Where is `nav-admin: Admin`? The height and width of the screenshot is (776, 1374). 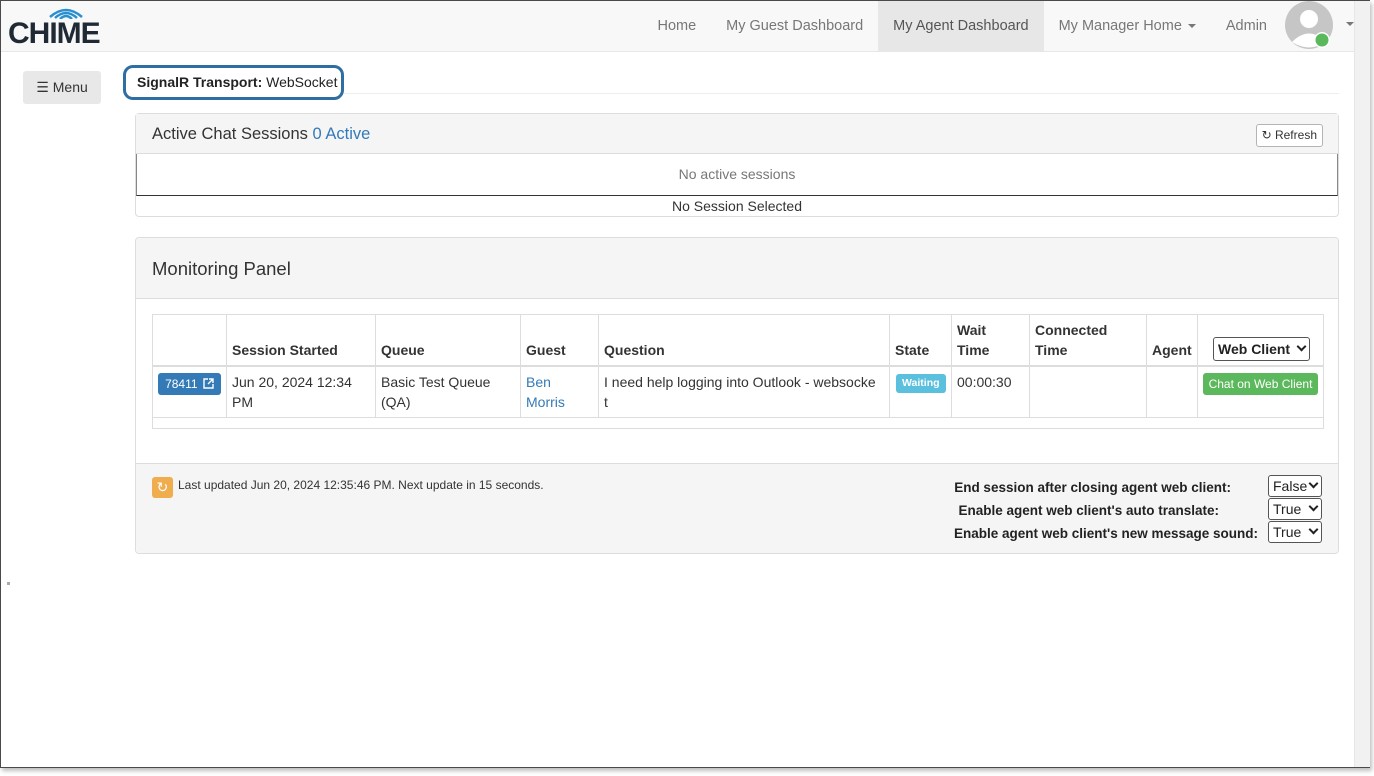 nav-admin: Admin is located at coordinates (1246, 26).